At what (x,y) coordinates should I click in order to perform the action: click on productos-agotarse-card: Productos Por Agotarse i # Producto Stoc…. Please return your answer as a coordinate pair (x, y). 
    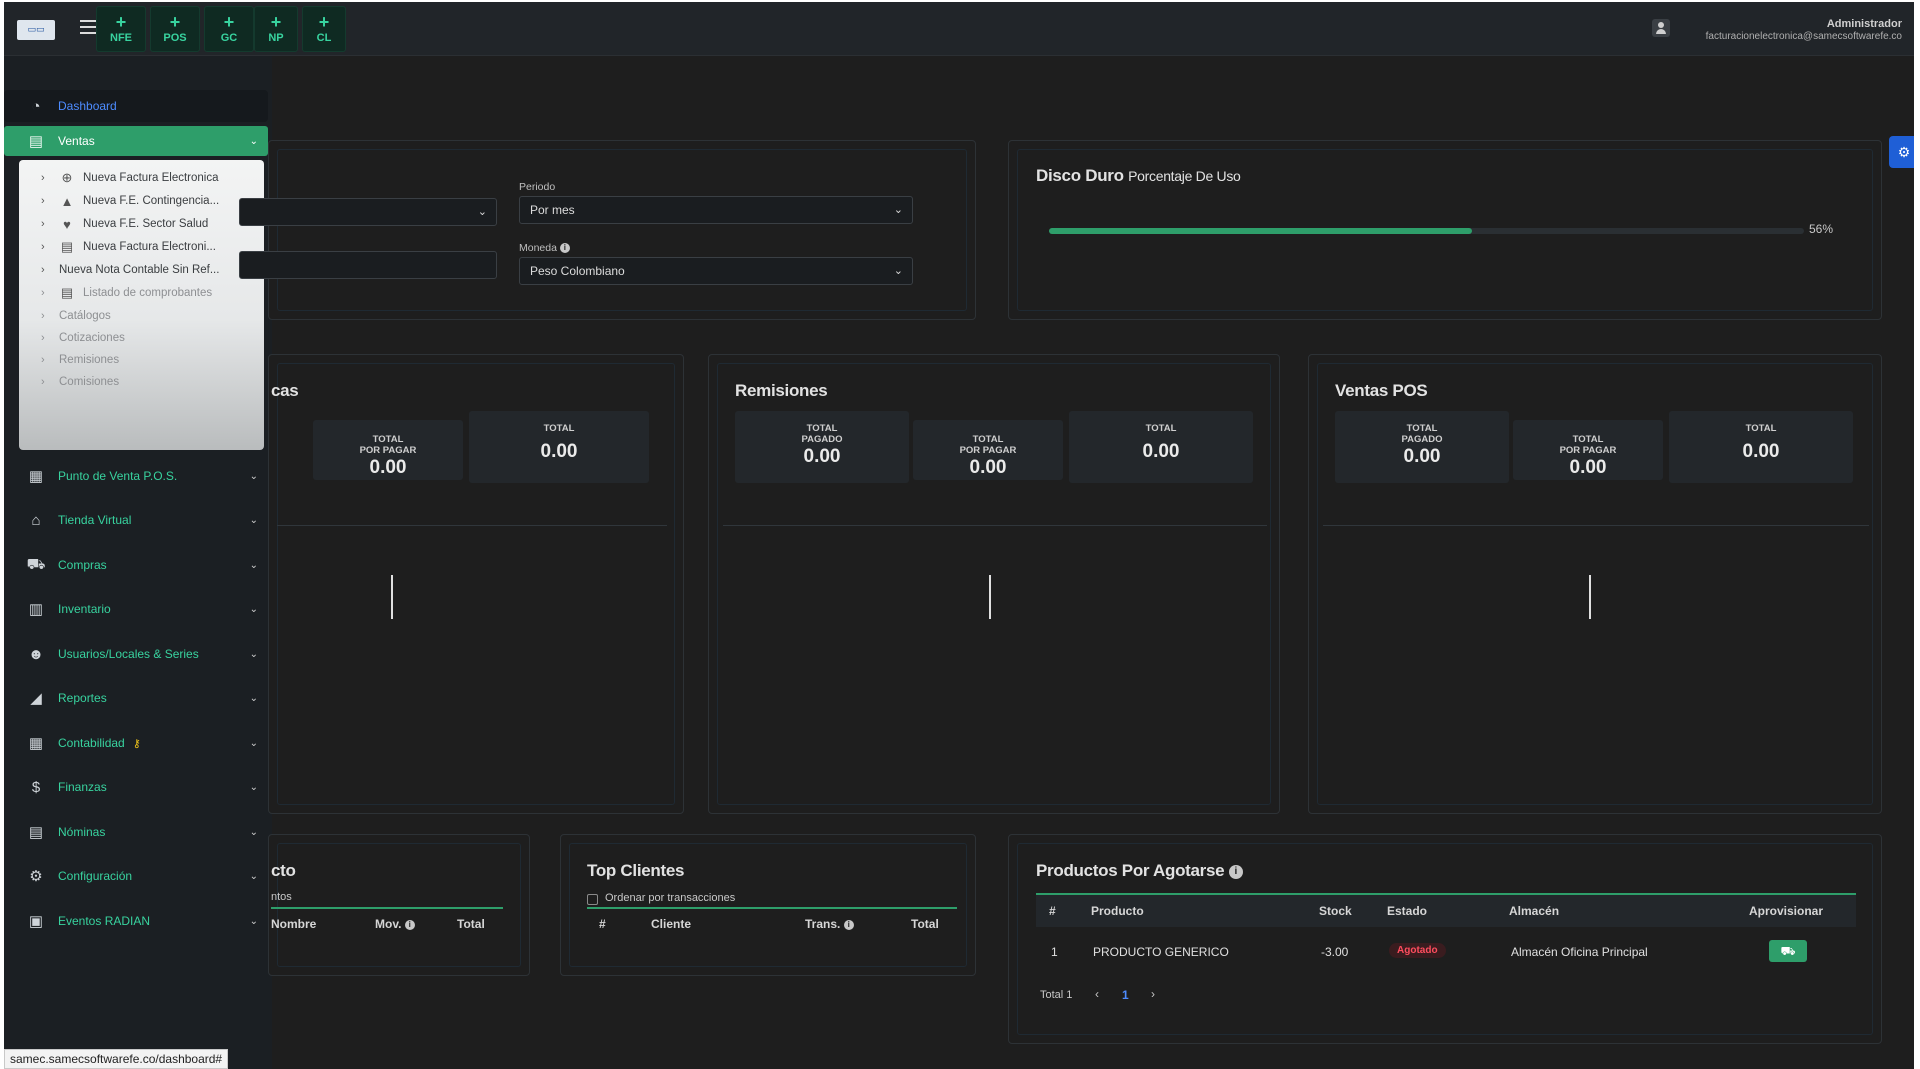
    Looking at the image, I should click on (1445, 939).